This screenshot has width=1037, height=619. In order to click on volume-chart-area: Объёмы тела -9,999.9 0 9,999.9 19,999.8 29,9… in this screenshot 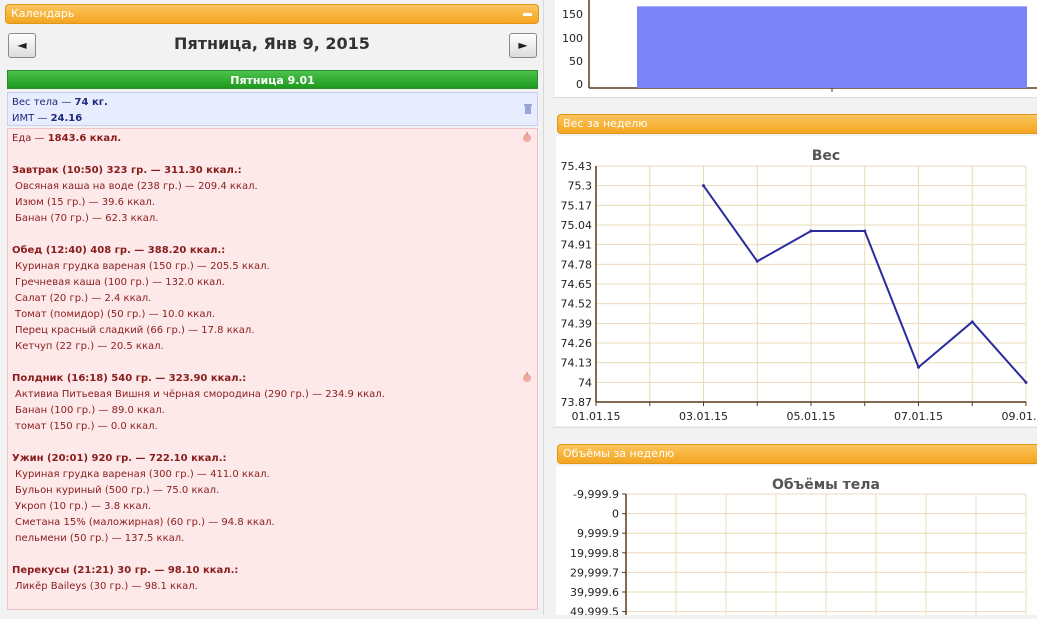, I will do `click(796, 542)`.